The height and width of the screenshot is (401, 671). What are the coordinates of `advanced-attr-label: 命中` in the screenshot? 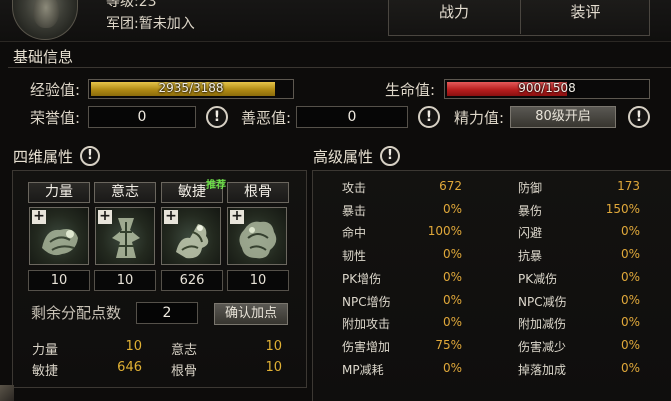 It's located at (354, 233).